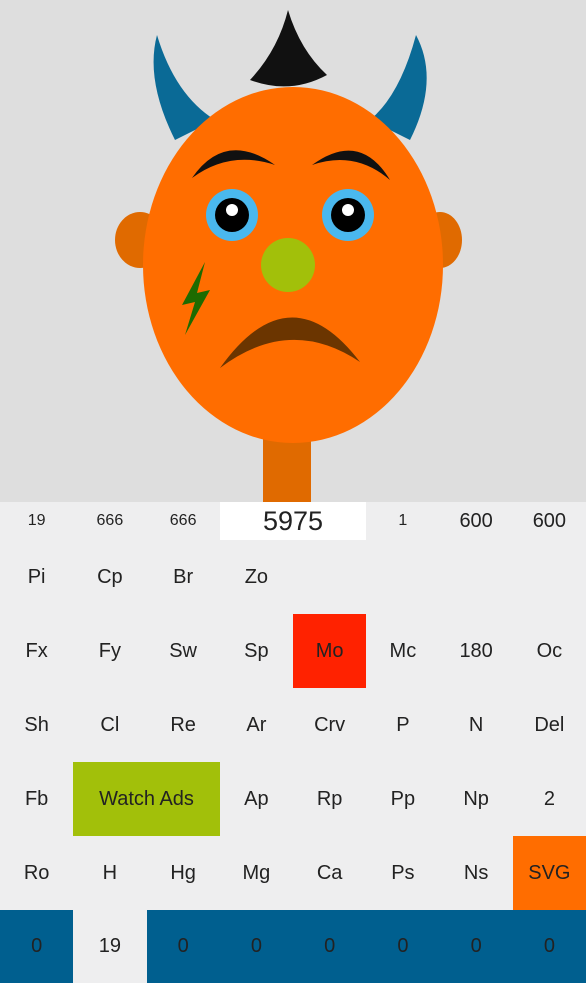  I want to click on tool-button-hg: Hg, so click(183, 873).